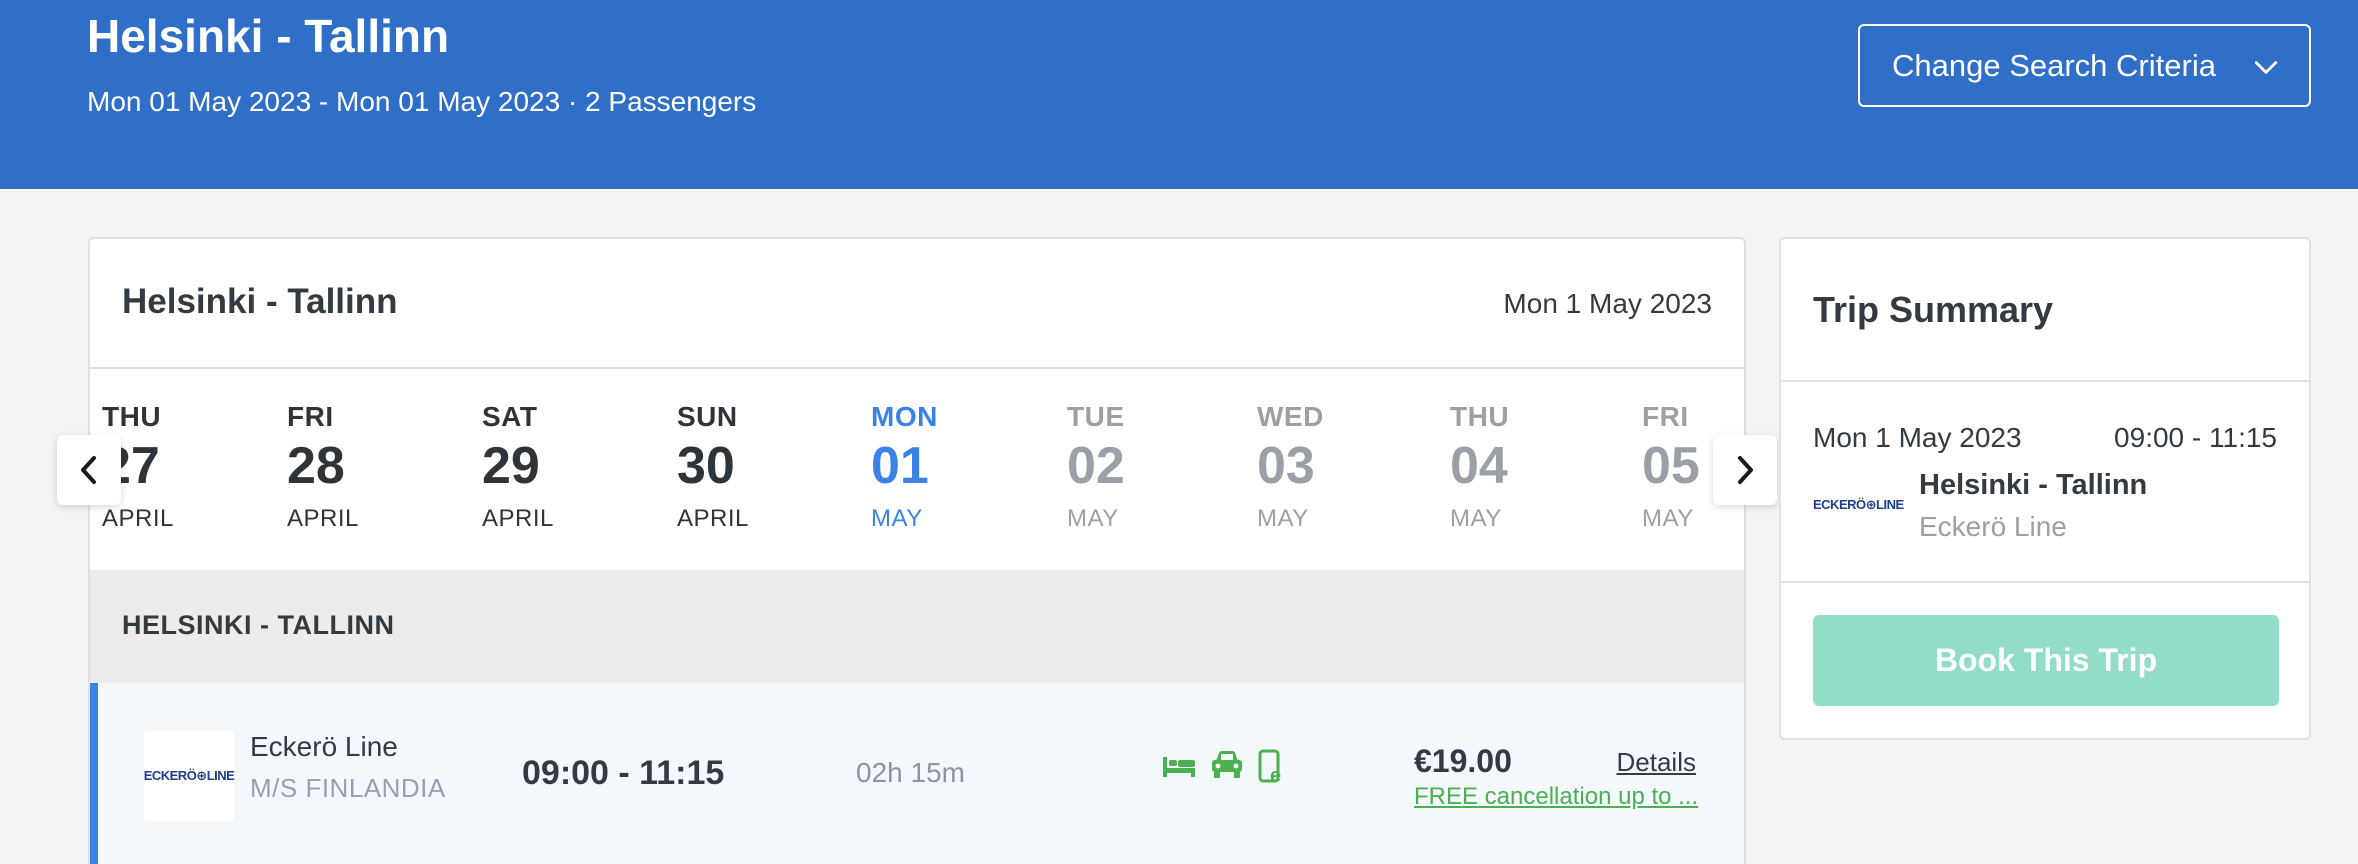  I want to click on date-day: 02, so click(1096, 466).